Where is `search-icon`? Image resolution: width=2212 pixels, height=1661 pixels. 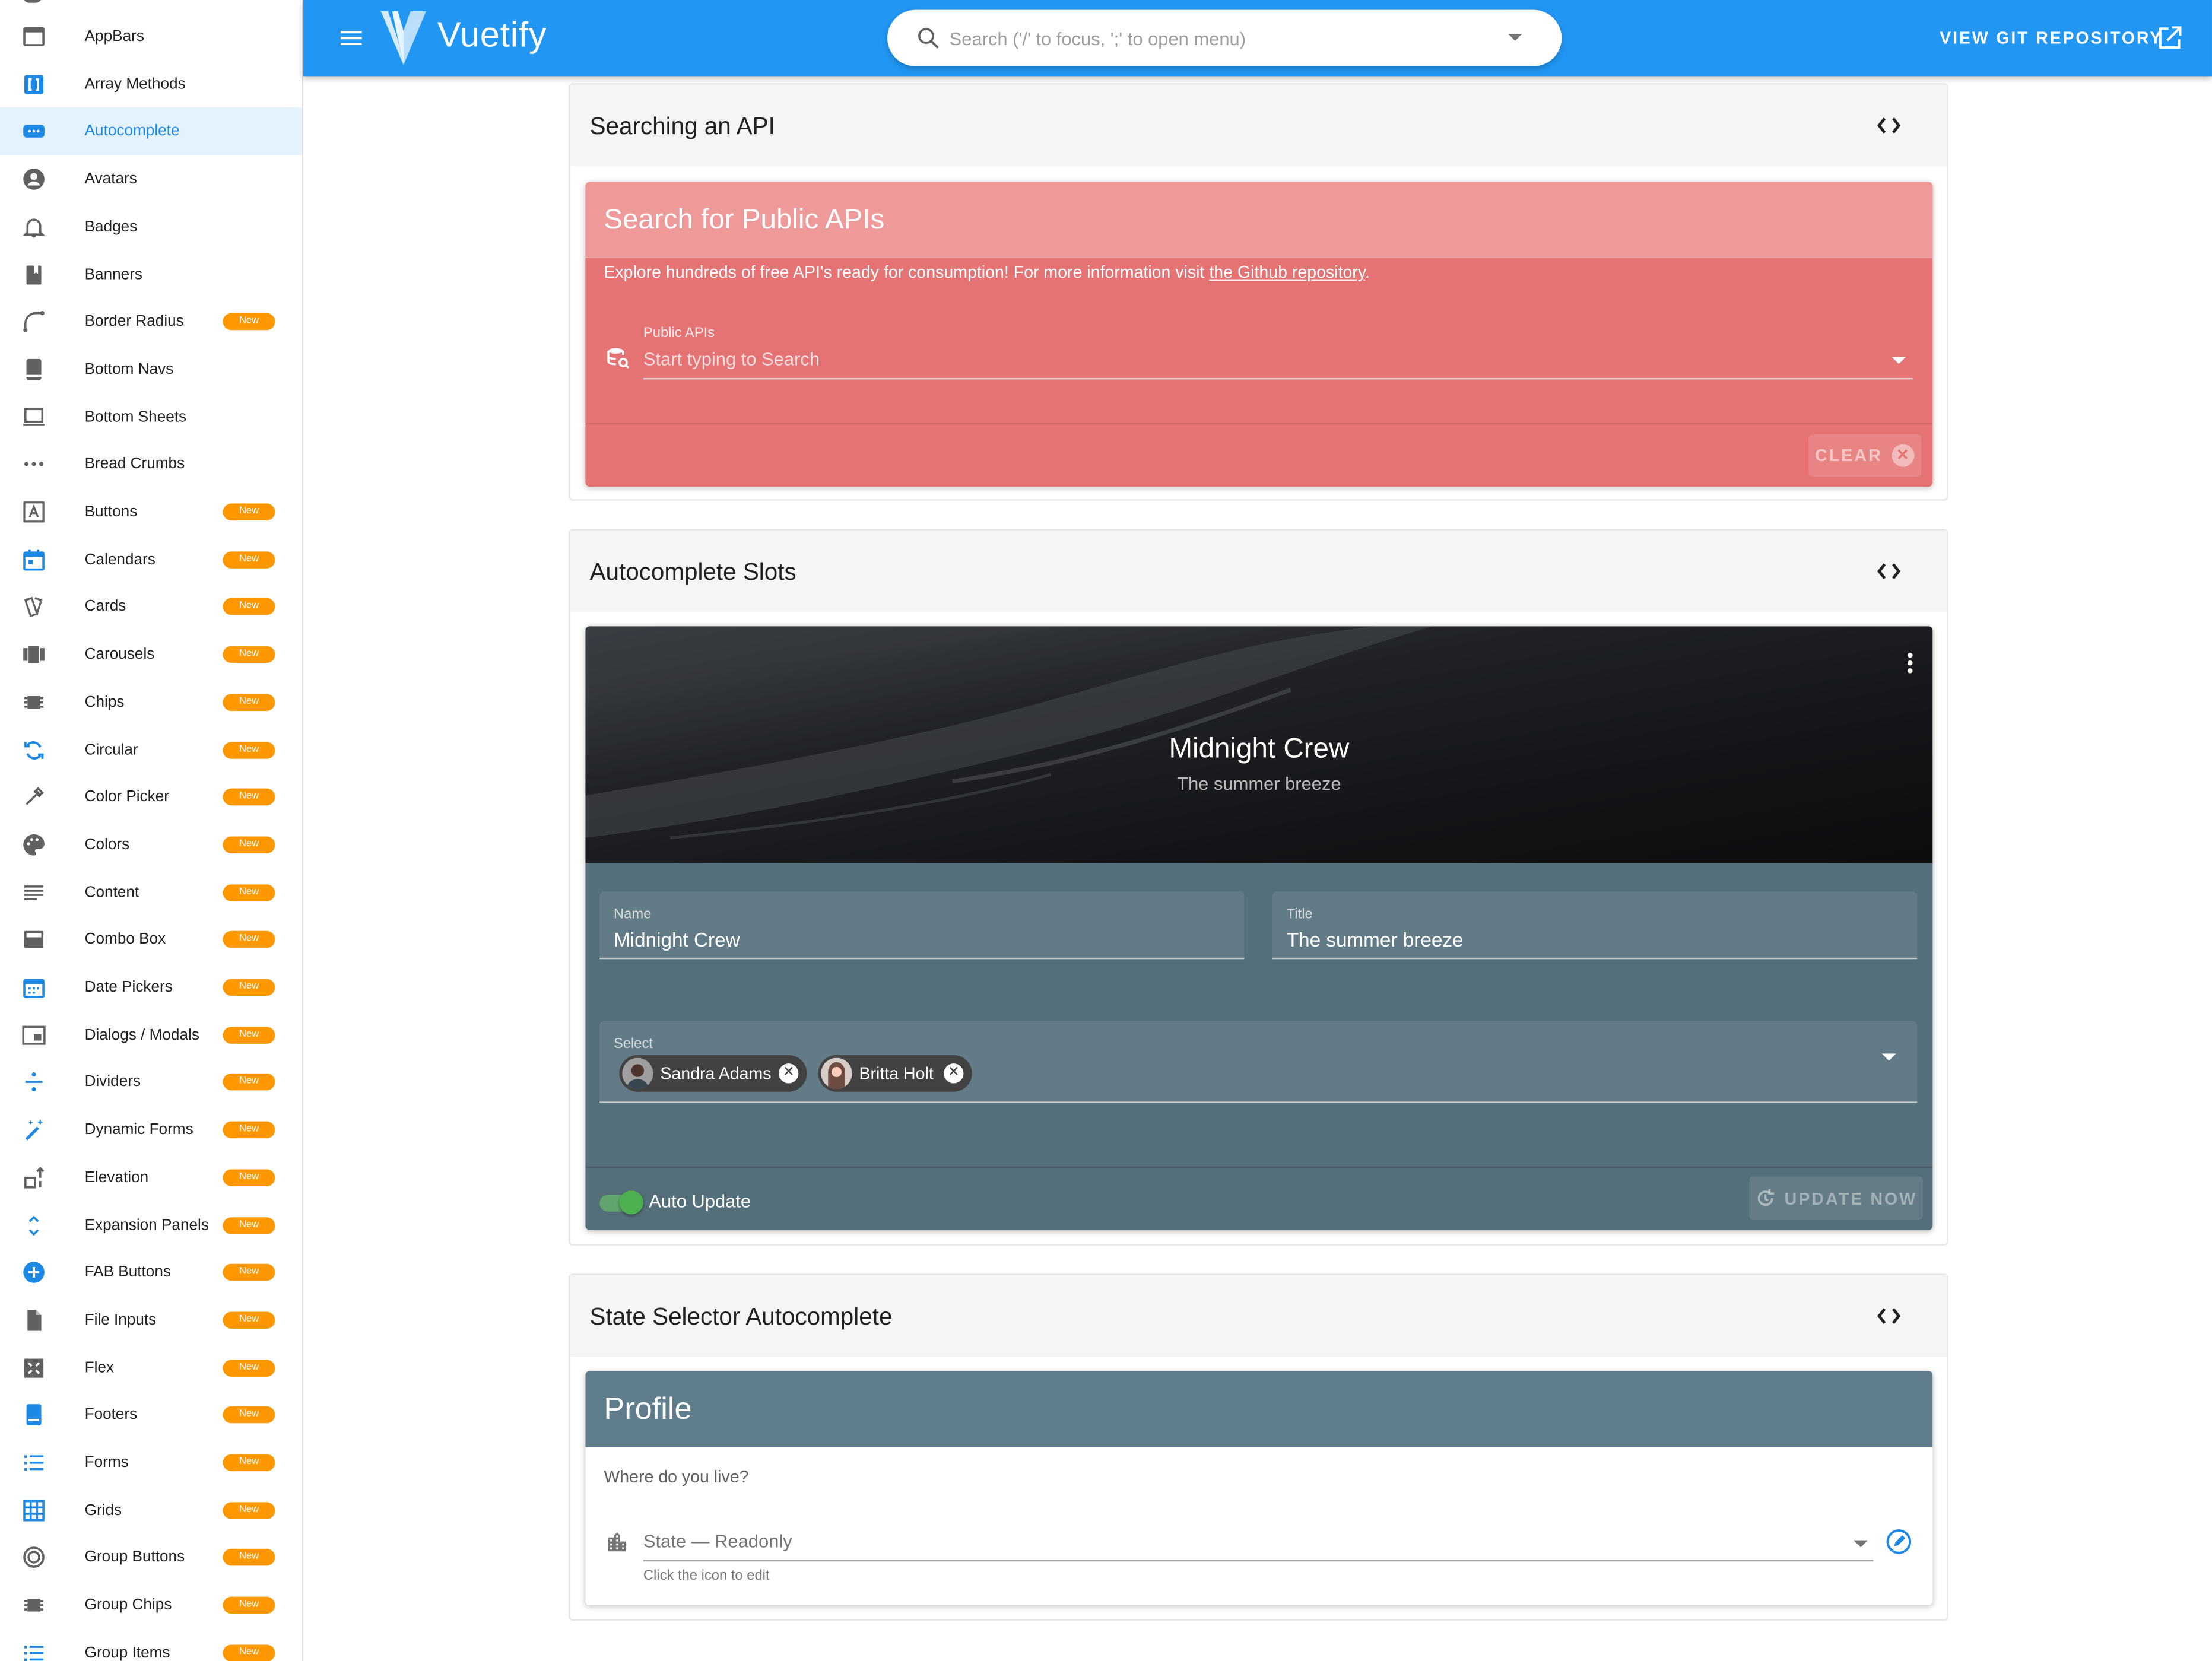 search-icon is located at coordinates (928, 38).